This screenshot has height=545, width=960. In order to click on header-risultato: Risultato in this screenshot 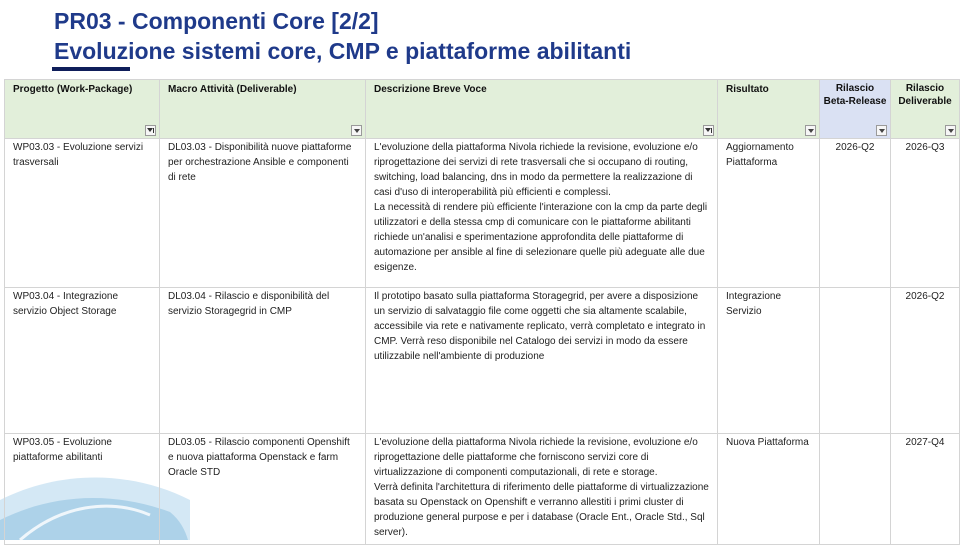, I will do `click(768, 109)`.